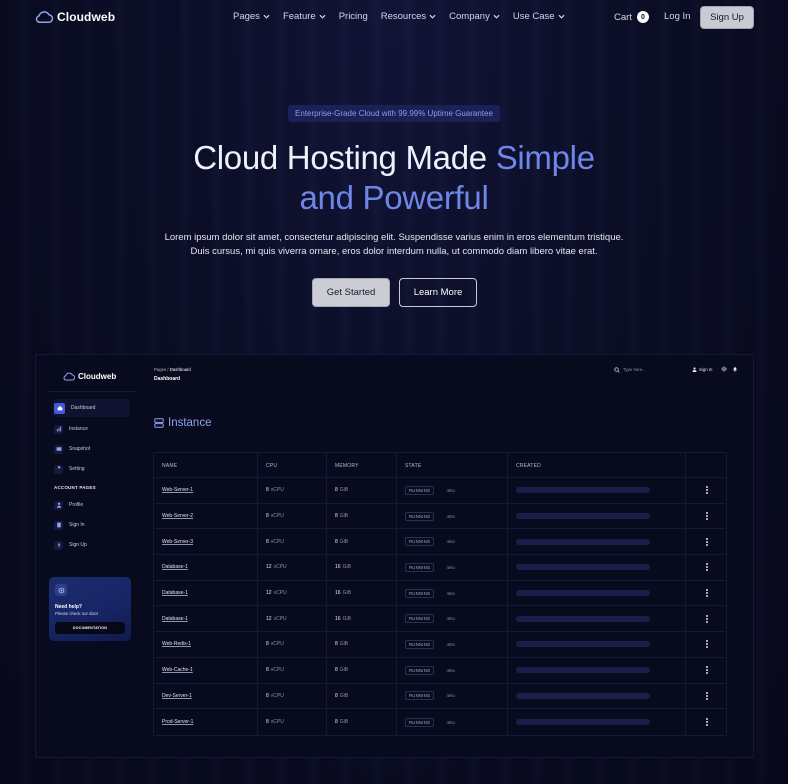 Image resolution: width=788 pixels, height=784 pixels. Describe the element at coordinates (727, 17) in the screenshot. I see `signup-button: Sign Up` at that location.